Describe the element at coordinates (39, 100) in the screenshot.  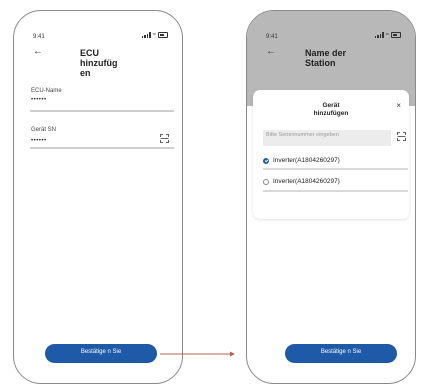
I see `ecu-name-input: ••••••` at that location.